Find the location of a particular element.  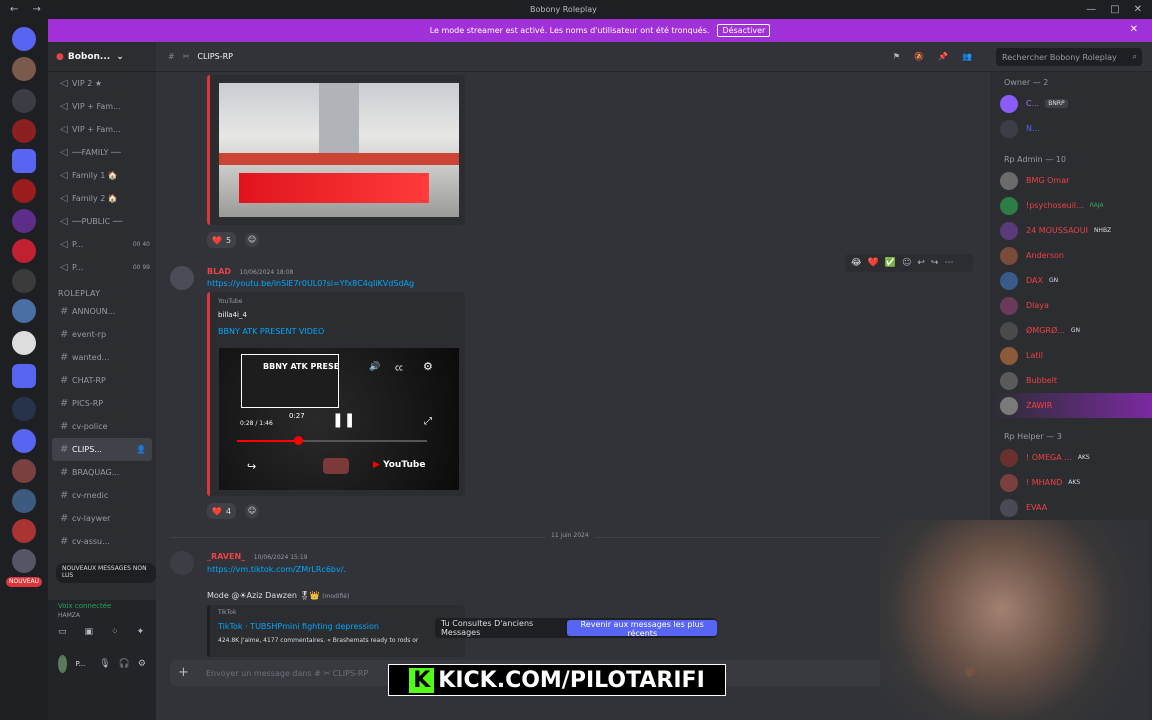

screen-share-icon: ▣ is located at coordinates (89, 632).